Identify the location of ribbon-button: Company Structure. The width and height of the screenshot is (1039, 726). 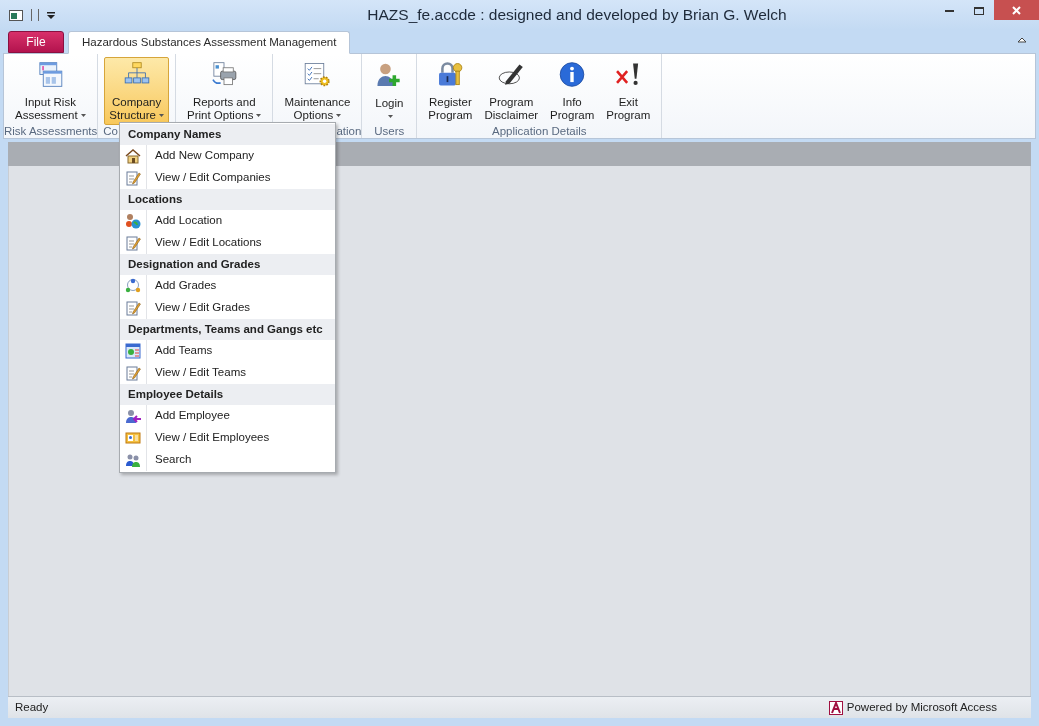
(136, 91).